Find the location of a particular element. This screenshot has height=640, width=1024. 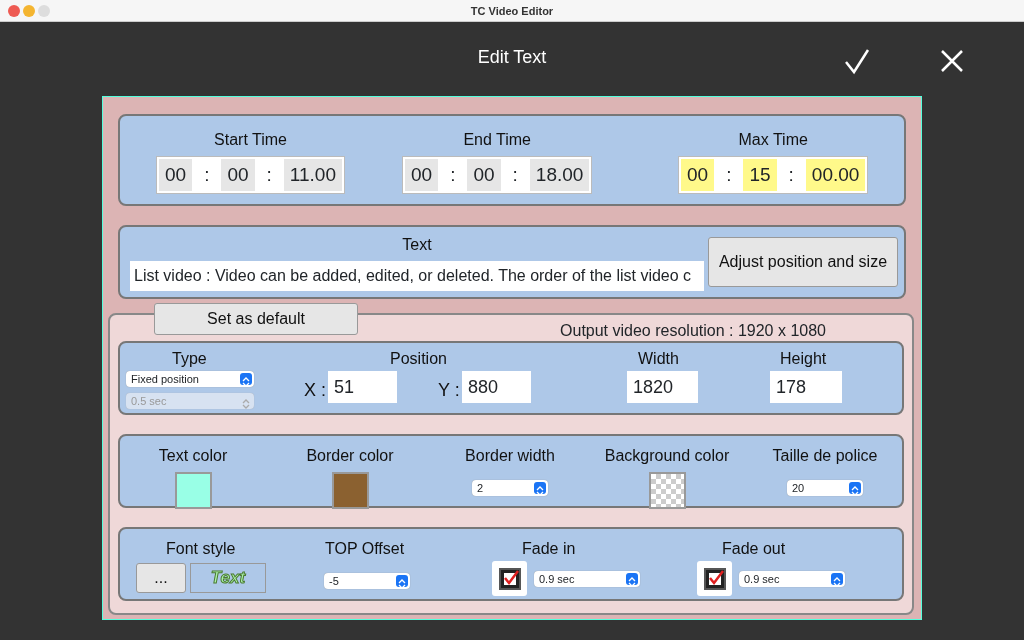

time-input-group: 00 : 00 : 18.00 is located at coordinates (497, 175).